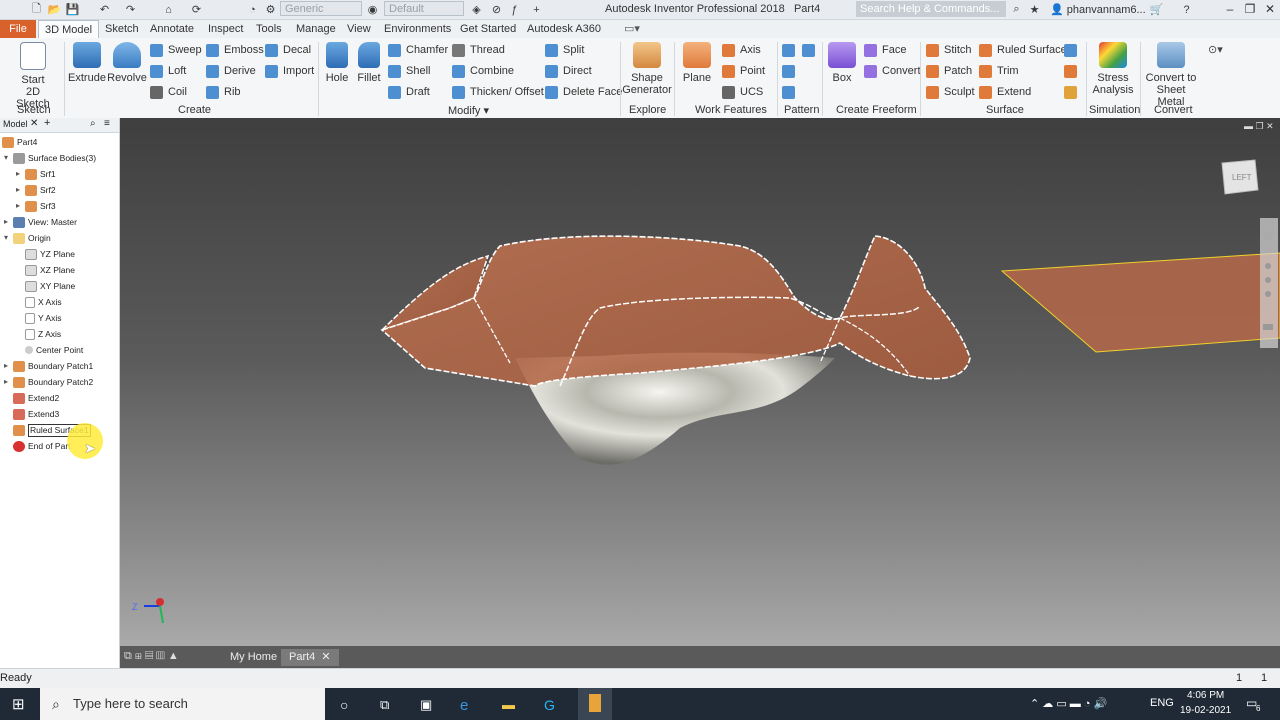  What do you see at coordinates (60, 350) in the screenshot?
I see `tree-item-center-point: Center Point` at bounding box center [60, 350].